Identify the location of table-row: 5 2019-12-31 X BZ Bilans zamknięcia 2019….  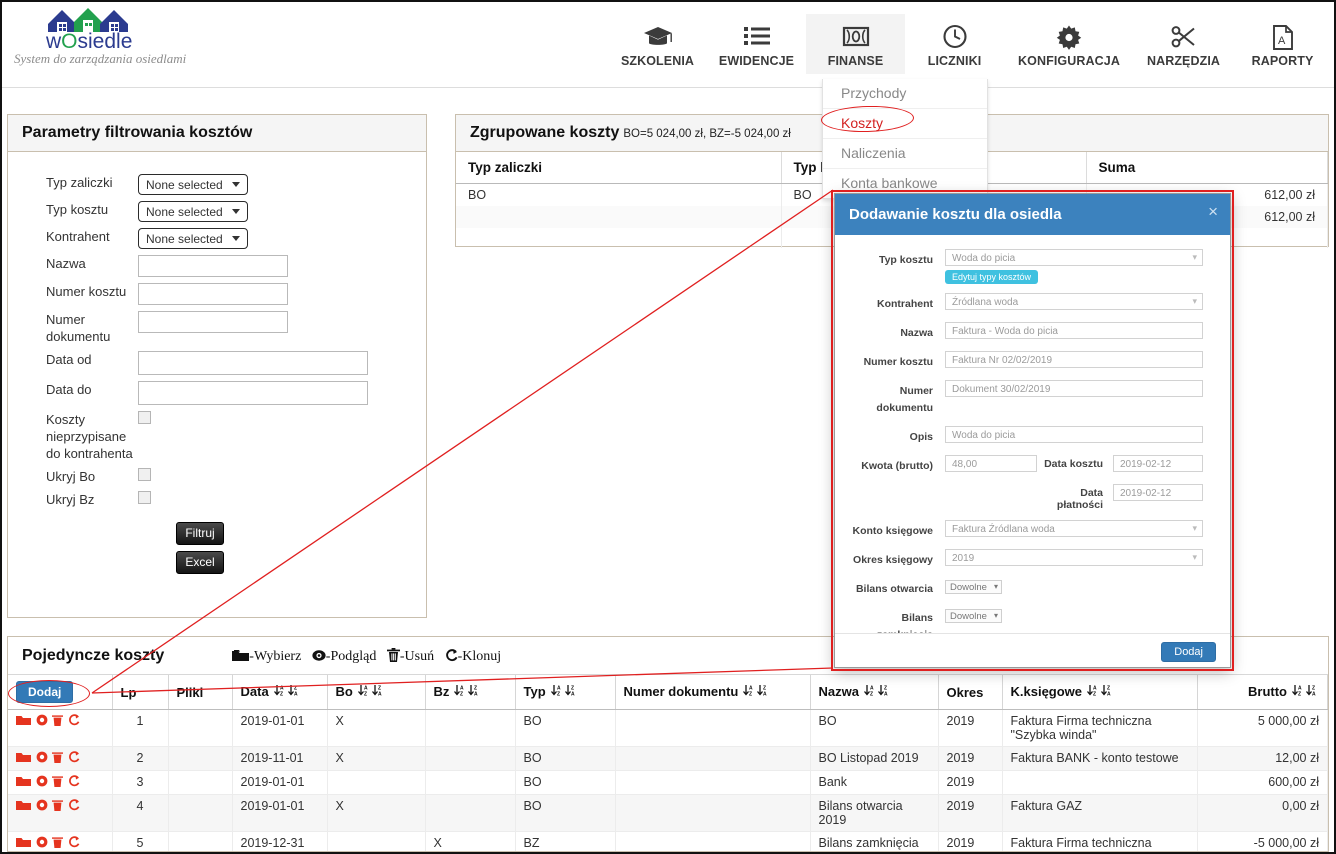
(668, 841).